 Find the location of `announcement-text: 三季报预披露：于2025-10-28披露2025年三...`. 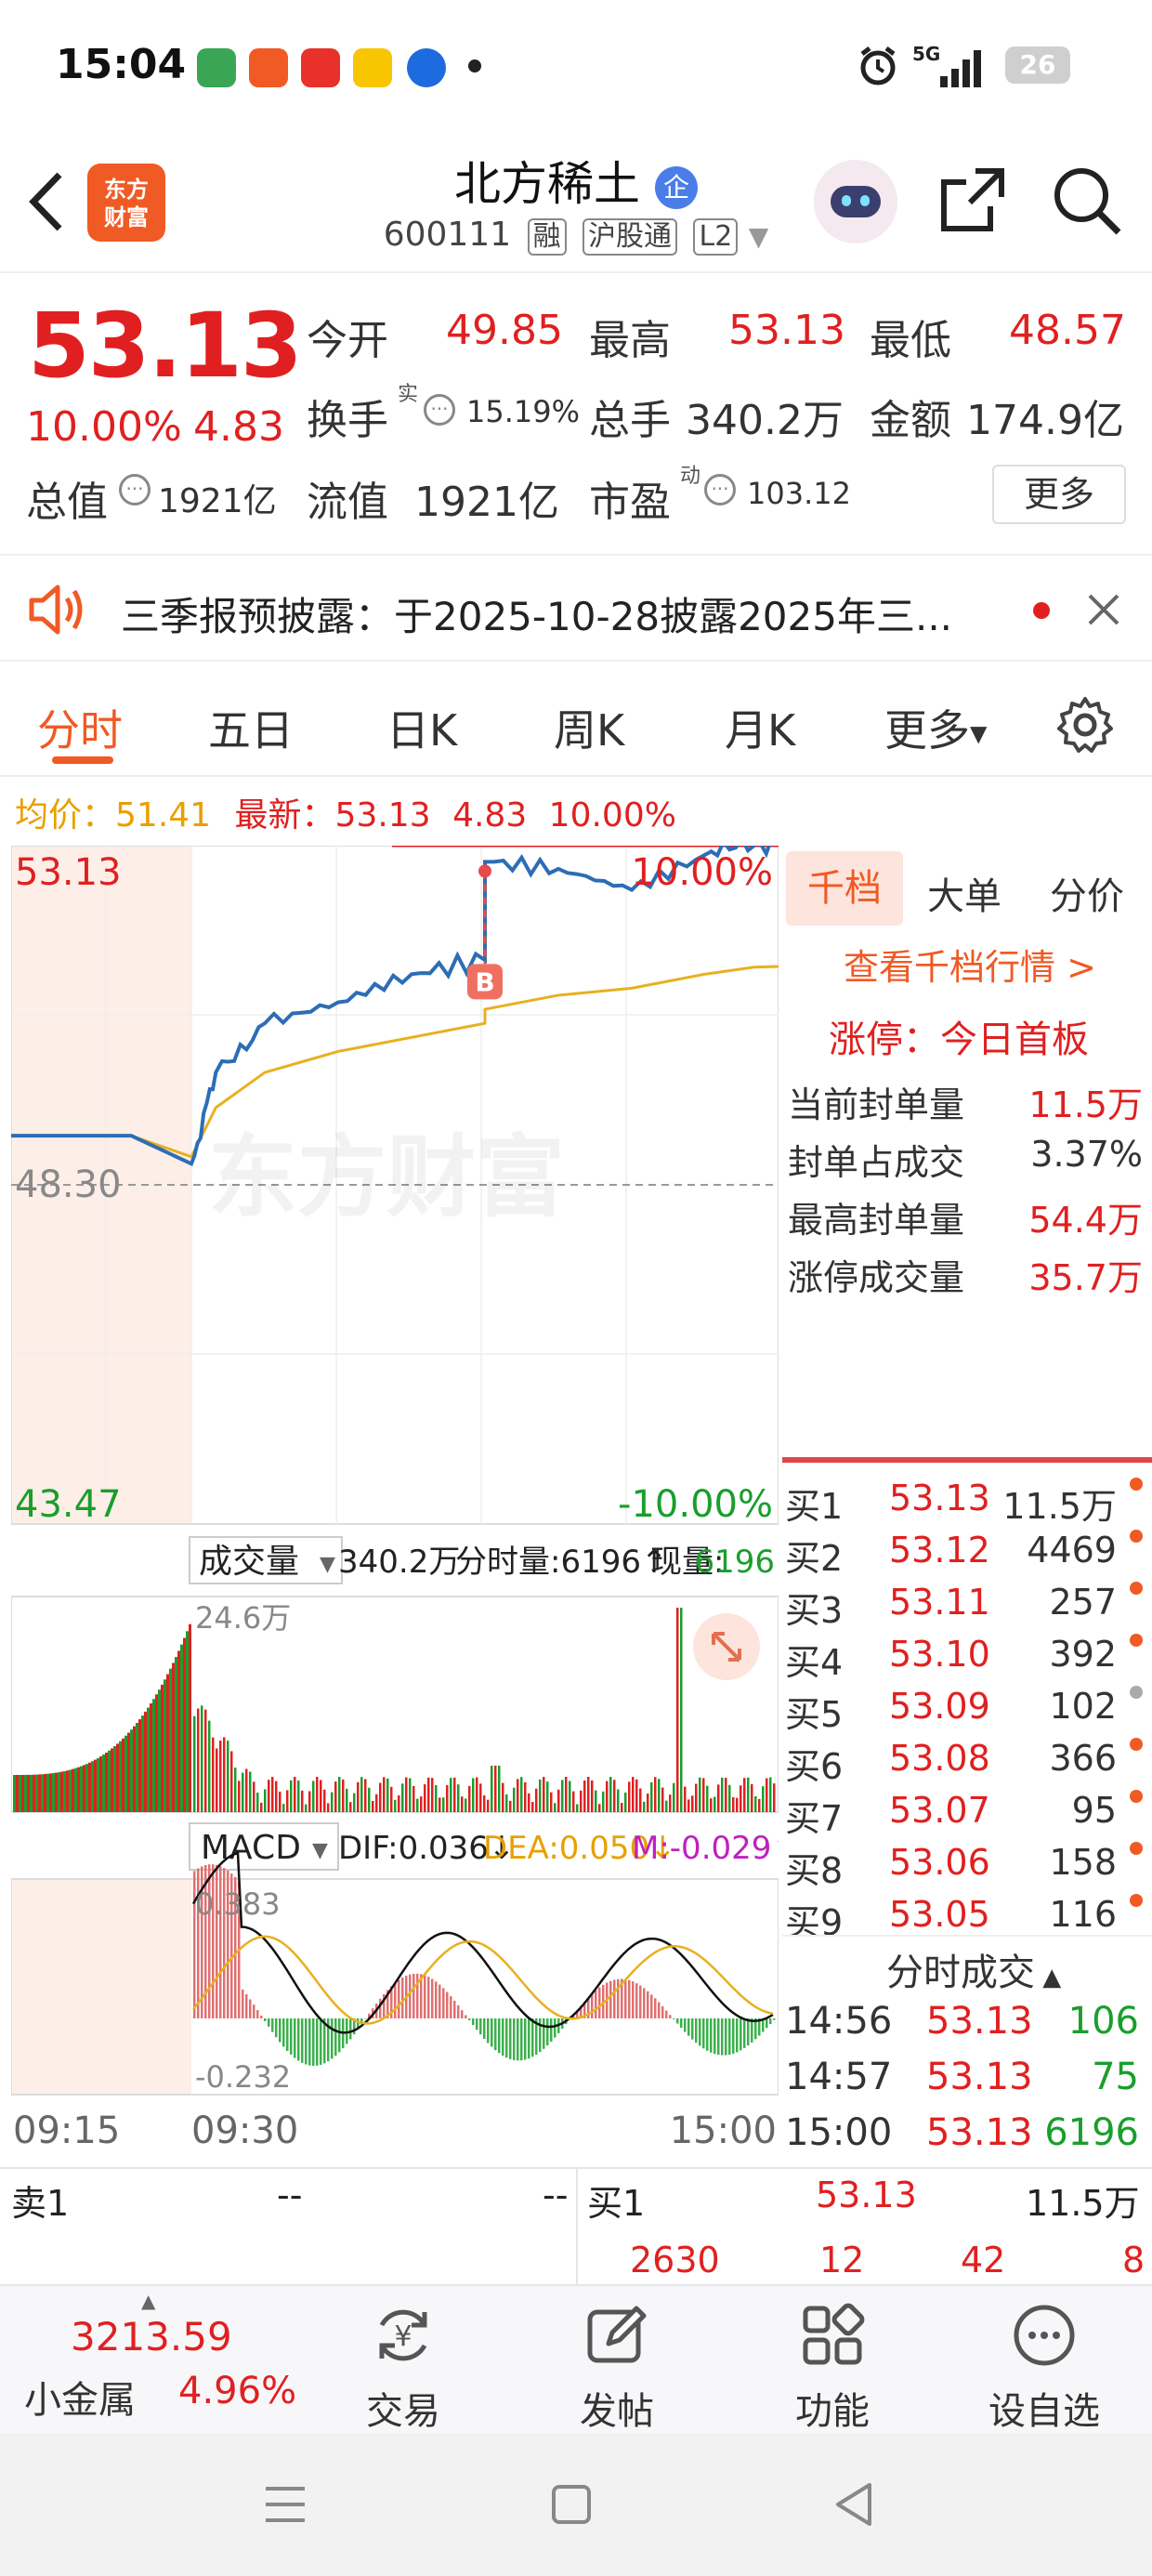

announcement-text: 三季报预披露：于2025-10-28披露2025年三... is located at coordinates (536, 613).